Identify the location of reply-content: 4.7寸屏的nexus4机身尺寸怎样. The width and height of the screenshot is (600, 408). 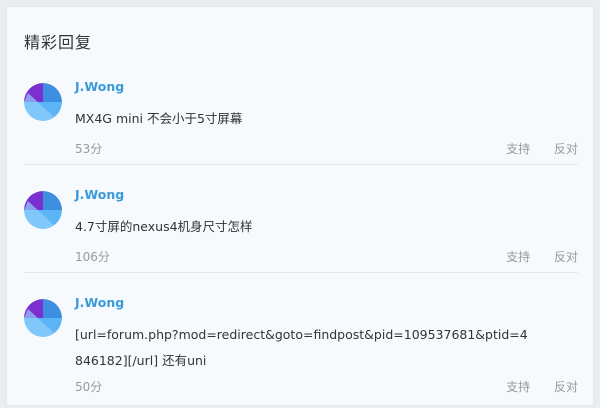
(164, 226).